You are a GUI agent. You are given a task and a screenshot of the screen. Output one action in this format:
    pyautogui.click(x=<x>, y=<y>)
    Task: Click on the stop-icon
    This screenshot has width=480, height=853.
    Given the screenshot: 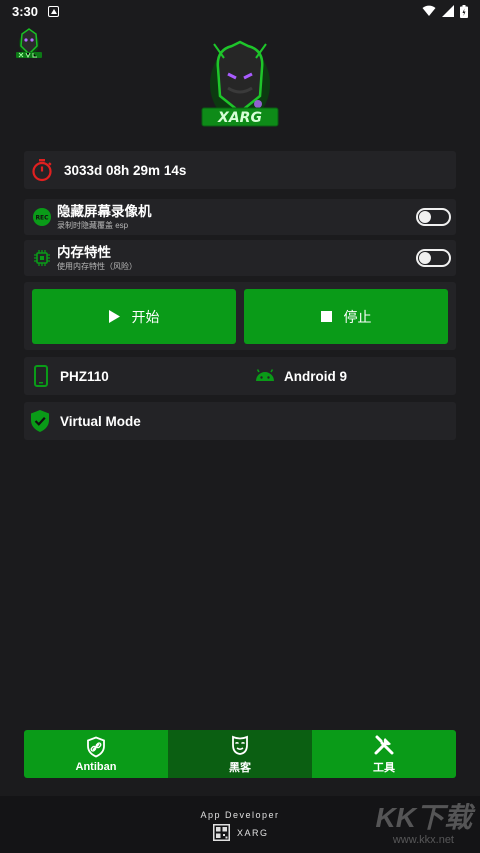 What is the action you would take?
    pyautogui.click(x=326, y=316)
    